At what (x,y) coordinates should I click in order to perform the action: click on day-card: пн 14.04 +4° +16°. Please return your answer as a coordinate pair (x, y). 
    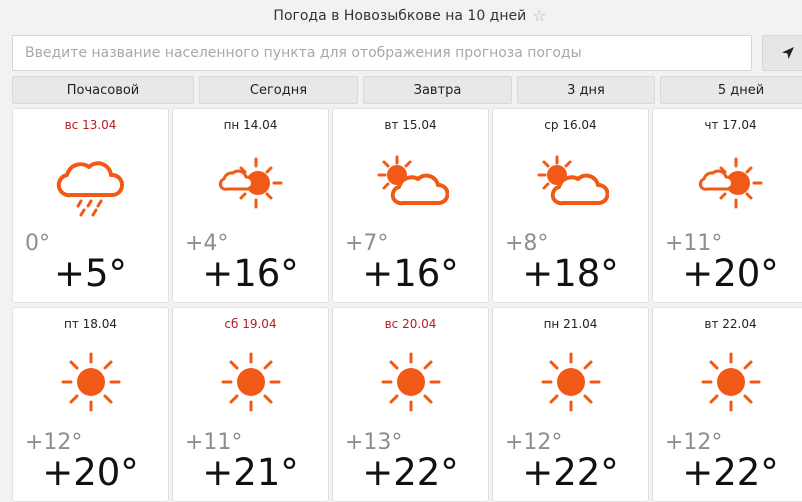
    Looking at the image, I should click on (250, 205).